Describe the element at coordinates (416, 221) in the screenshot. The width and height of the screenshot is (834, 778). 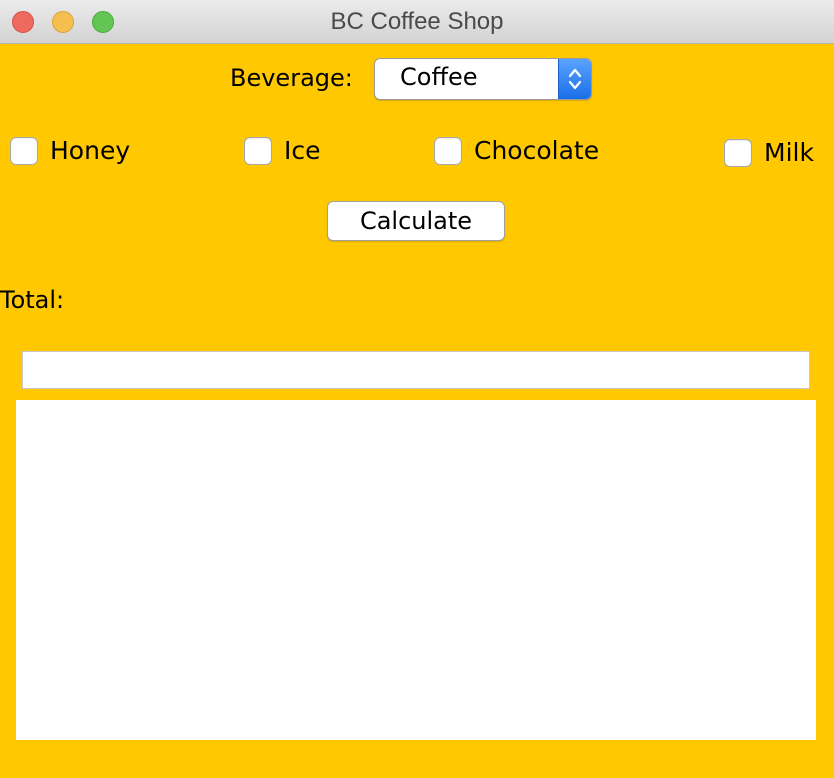
I see `calculate-button: Calculate` at that location.